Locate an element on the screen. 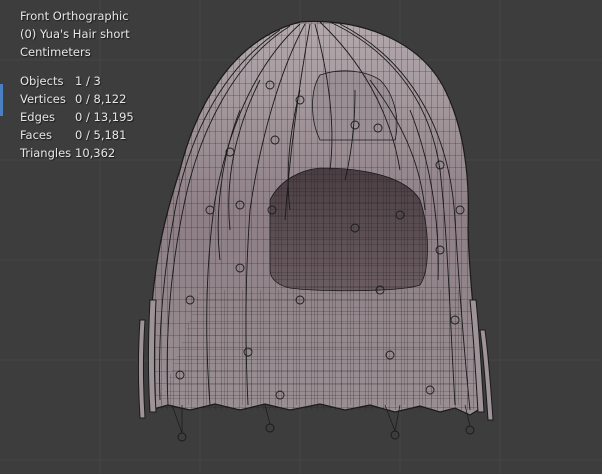 The width and height of the screenshot is (602, 474). stat-value: 10,362 is located at coordinates (95, 153).